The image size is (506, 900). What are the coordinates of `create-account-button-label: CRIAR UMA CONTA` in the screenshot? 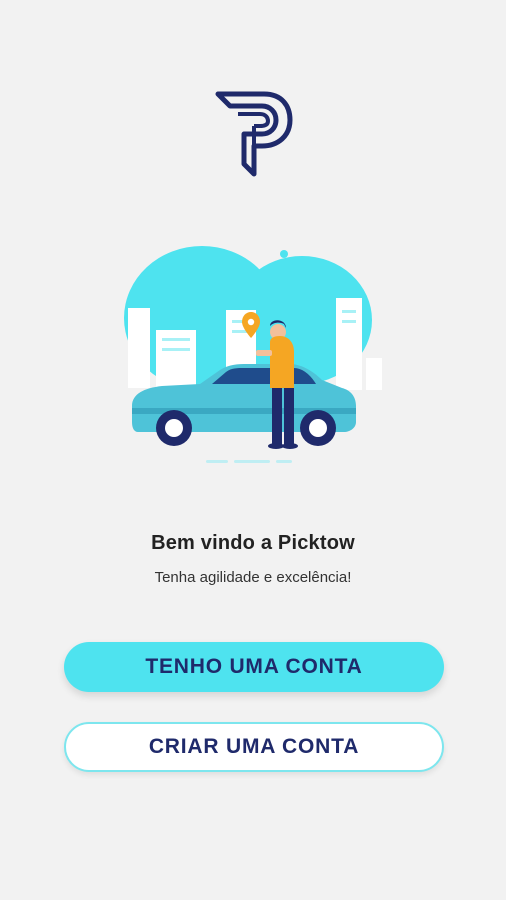 It's located at (254, 746).